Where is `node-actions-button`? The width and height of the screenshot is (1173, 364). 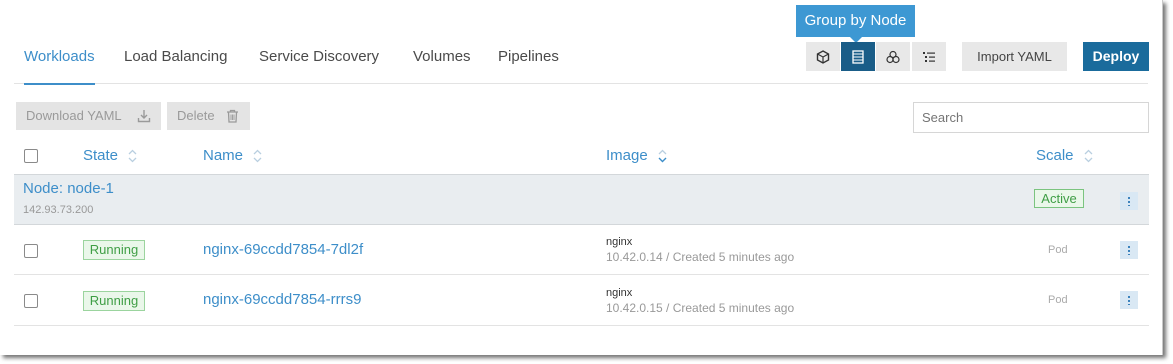 node-actions-button is located at coordinates (1129, 201).